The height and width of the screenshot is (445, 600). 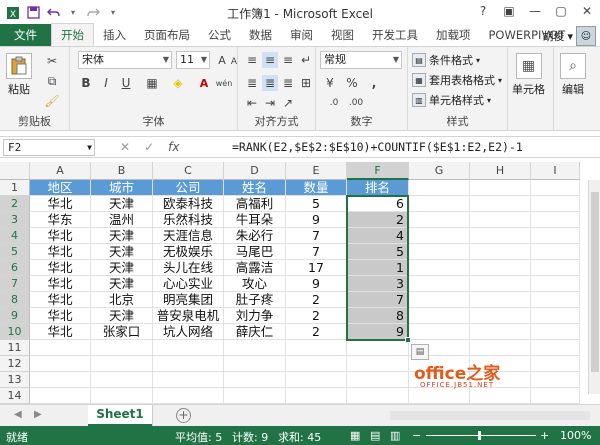 I want to click on font-color-icon: A, so click(x=204, y=83).